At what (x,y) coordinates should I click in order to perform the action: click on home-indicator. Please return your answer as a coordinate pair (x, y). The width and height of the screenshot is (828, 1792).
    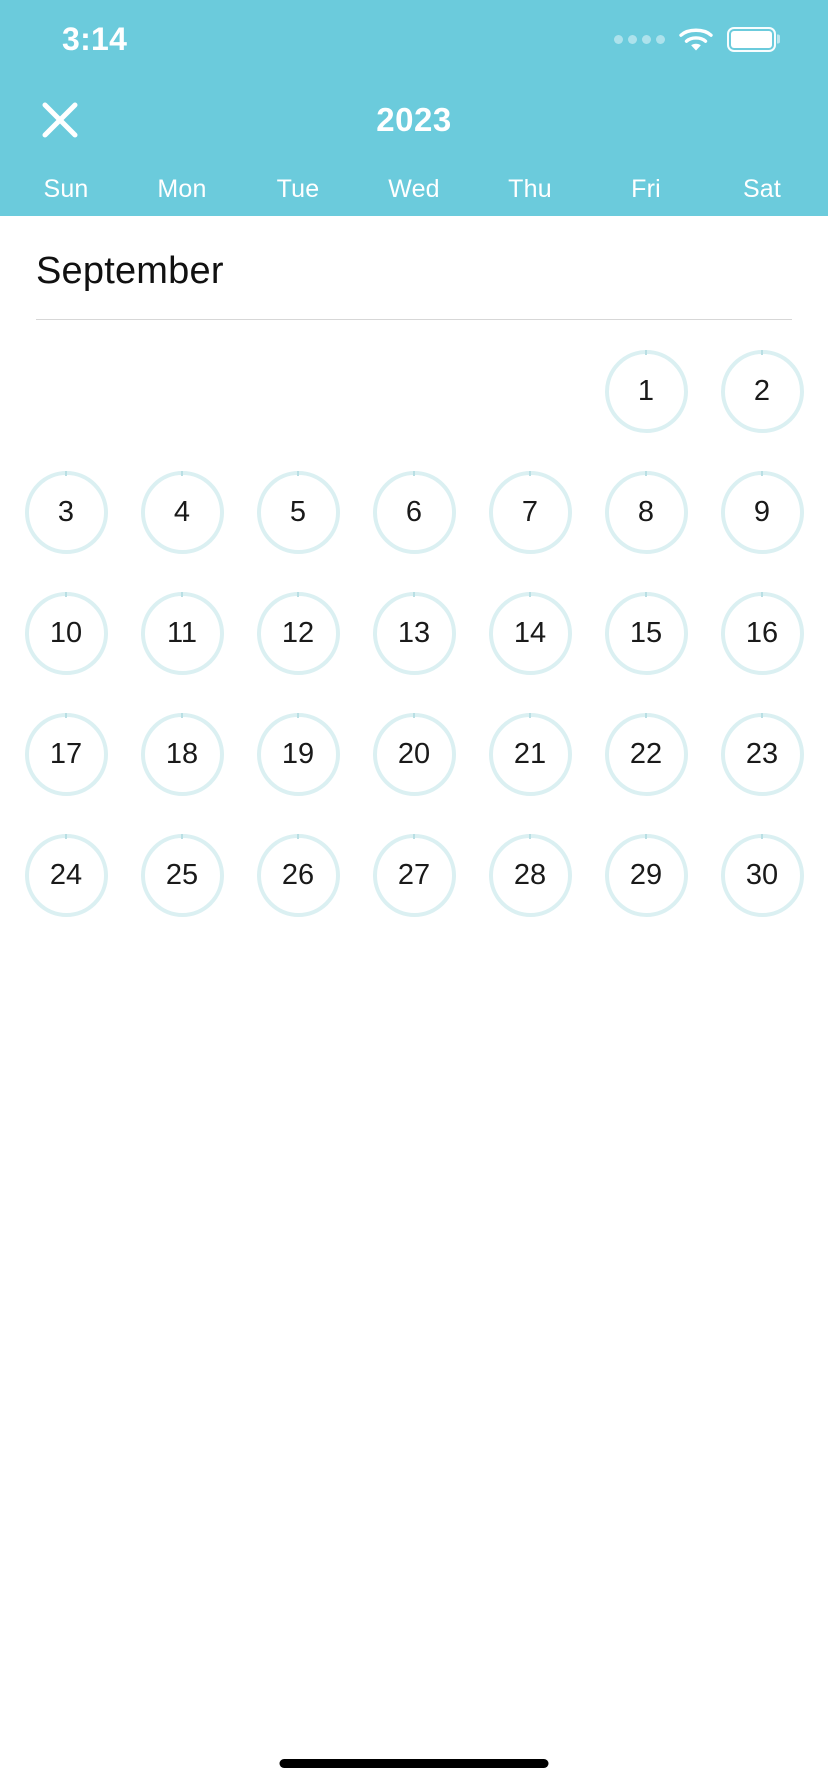
    Looking at the image, I should click on (414, 1763).